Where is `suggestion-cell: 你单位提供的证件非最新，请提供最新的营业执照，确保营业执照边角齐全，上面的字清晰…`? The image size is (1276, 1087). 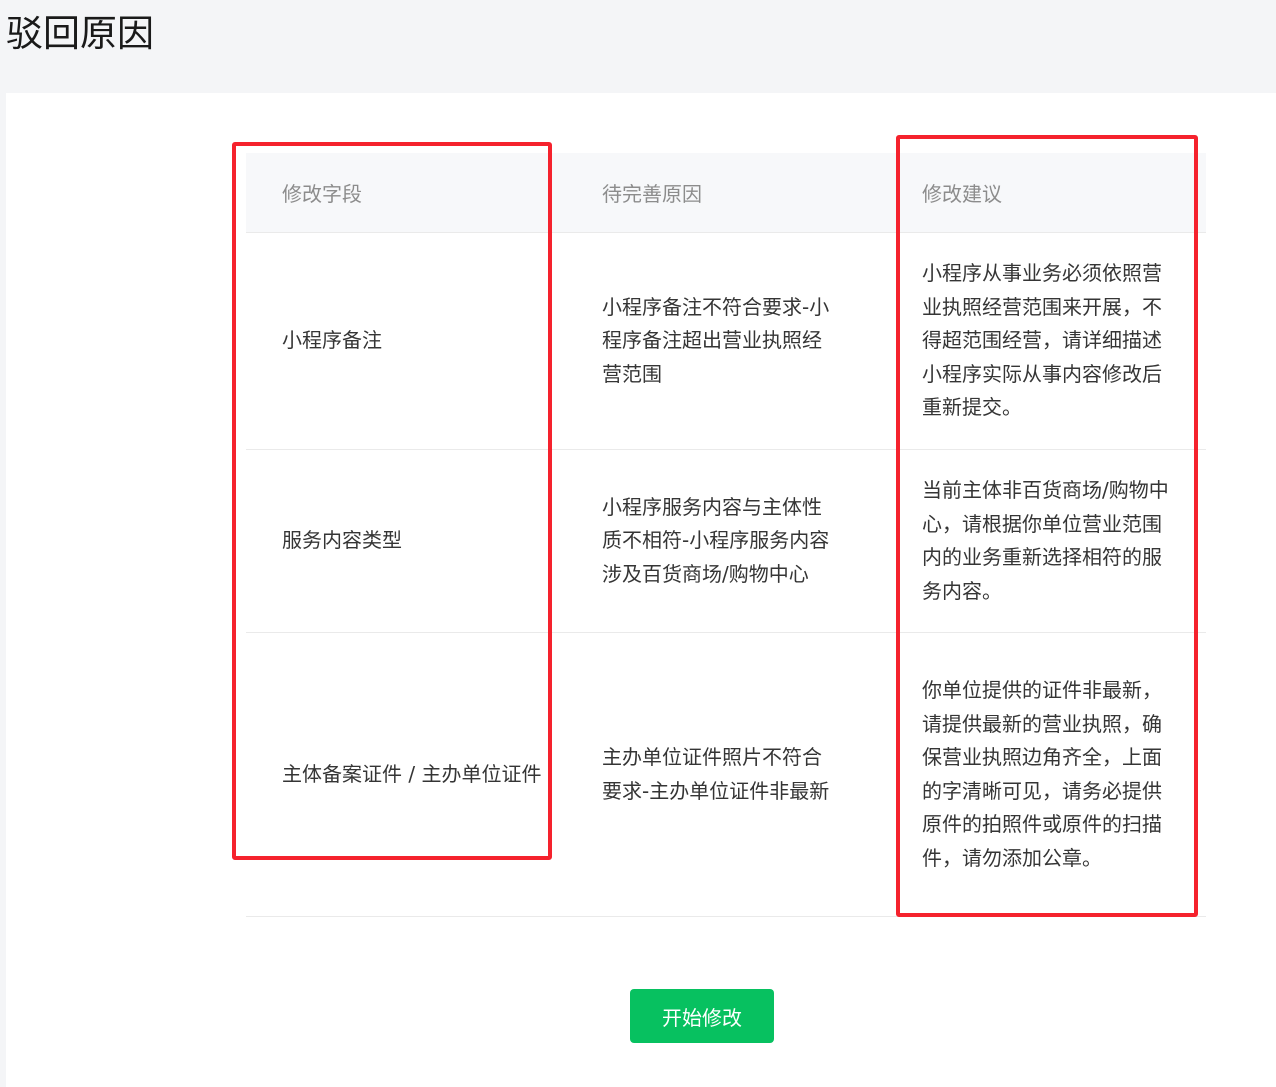
suggestion-cell: 你单位提供的证件非最新，请提供最新的营业执照，确保营业执照边角齐全，上面的字清晰… is located at coordinates (1042, 774).